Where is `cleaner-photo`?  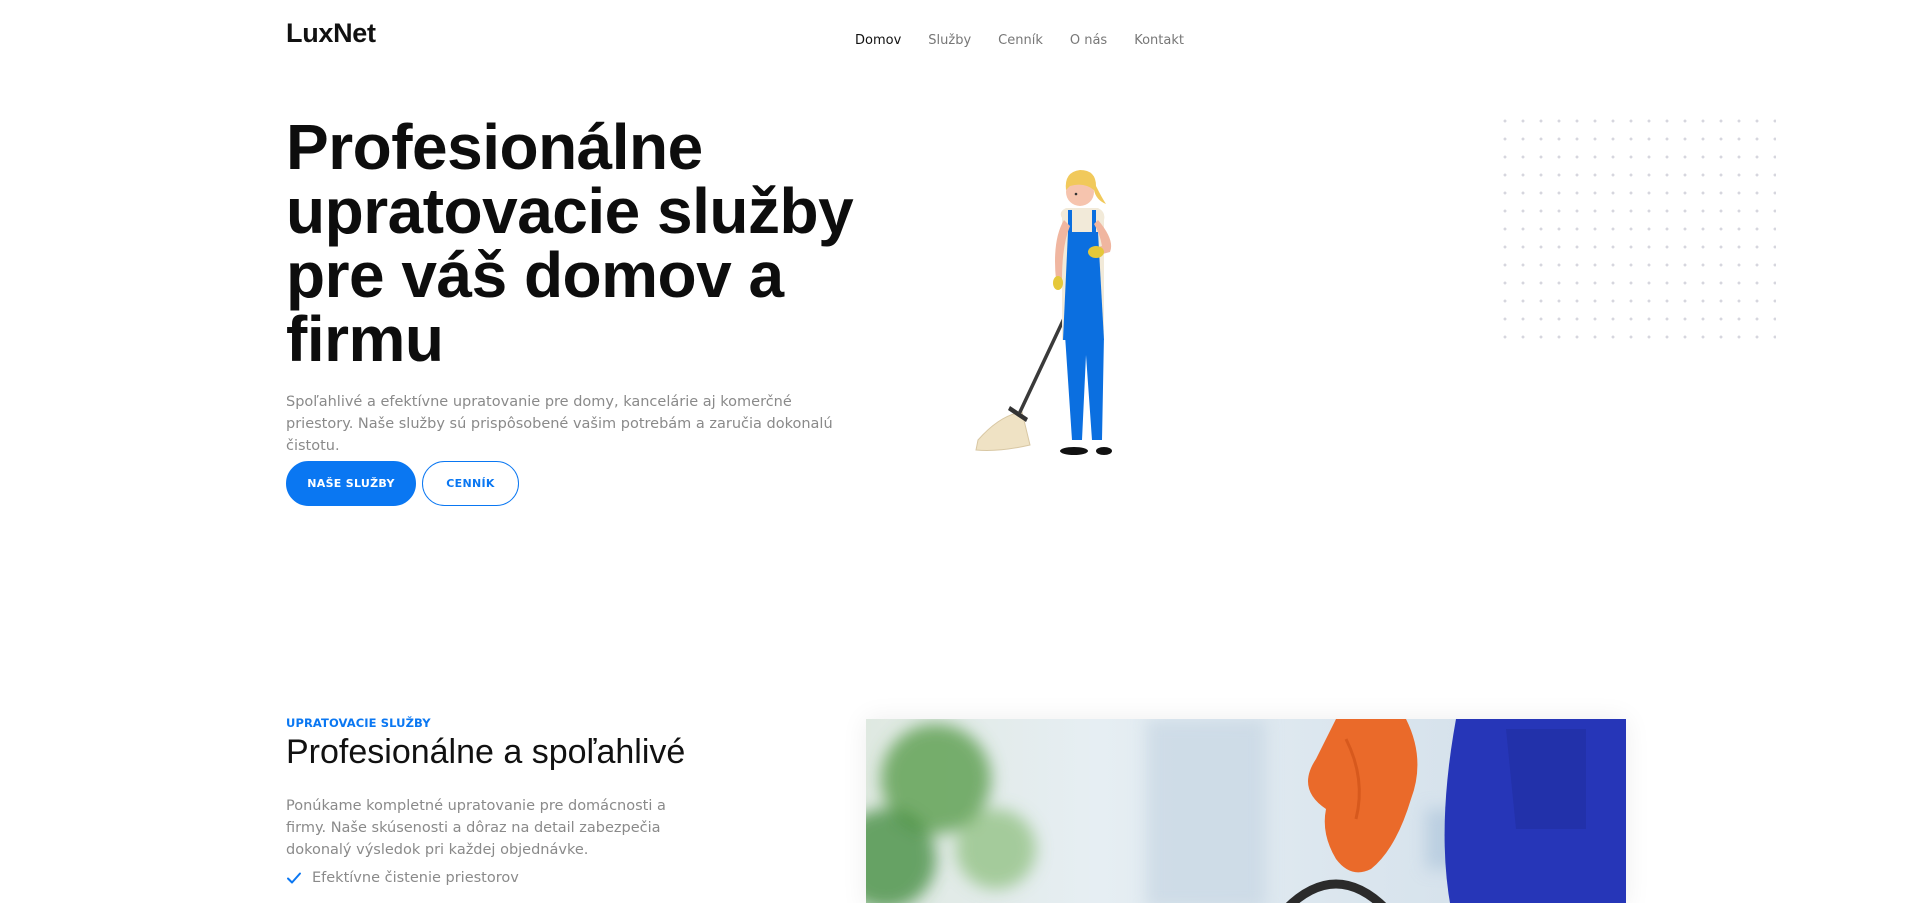 cleaner-photo is located at coordinates (1246, 811).